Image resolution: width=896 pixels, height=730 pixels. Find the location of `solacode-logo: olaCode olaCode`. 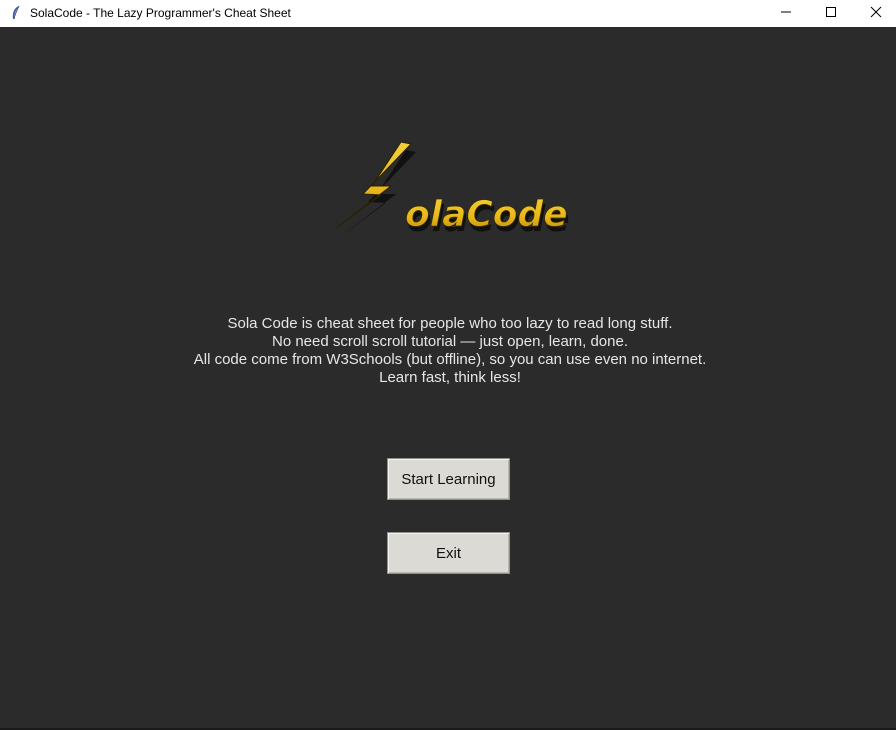

solacode-logo: olaCode olaCode is located at coordinates (464, 190).